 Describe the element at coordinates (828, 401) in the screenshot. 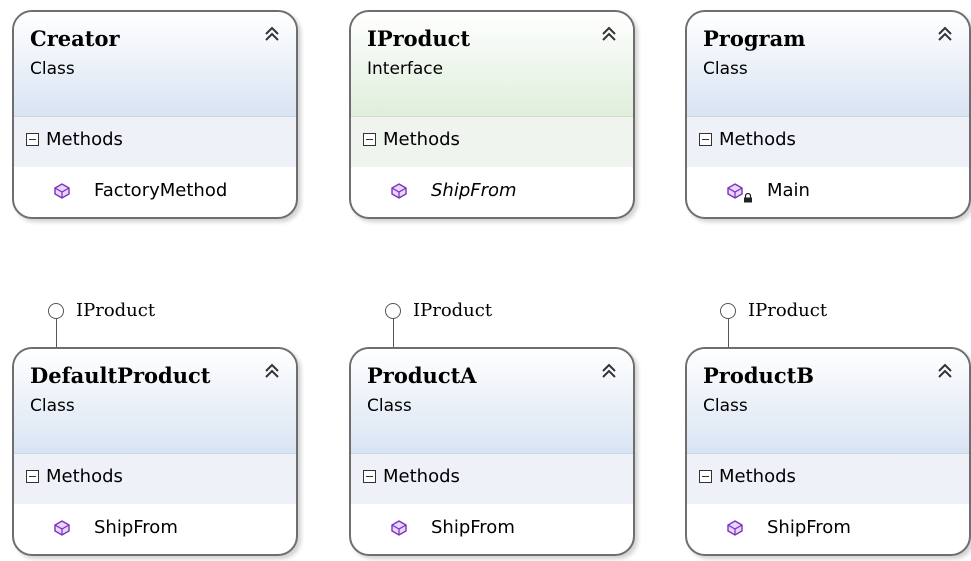

I see `class-header: ProductB Class` at that location.